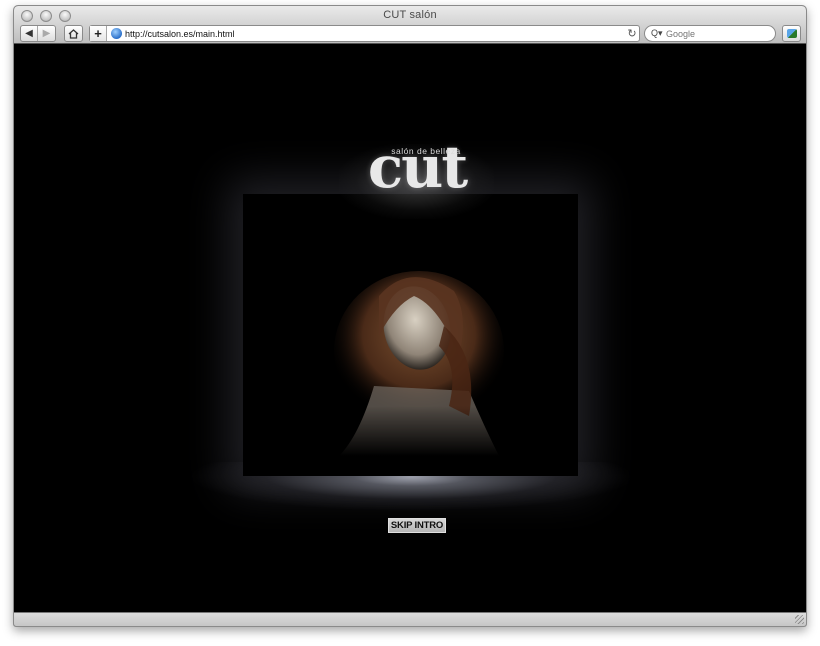 This screenshot has width=820, height=646. I want to click on home-button-group, so click(73, 33).